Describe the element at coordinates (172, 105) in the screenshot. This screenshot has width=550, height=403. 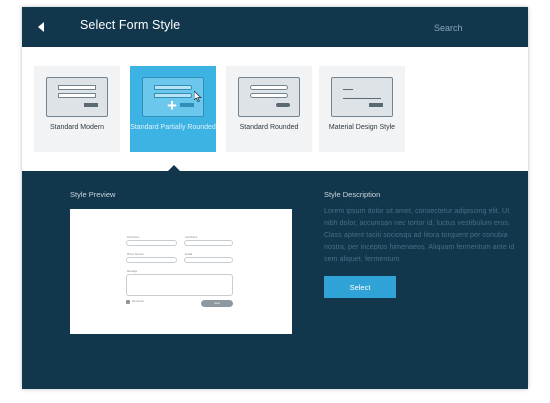
I see `plus-icon: +` at that location.